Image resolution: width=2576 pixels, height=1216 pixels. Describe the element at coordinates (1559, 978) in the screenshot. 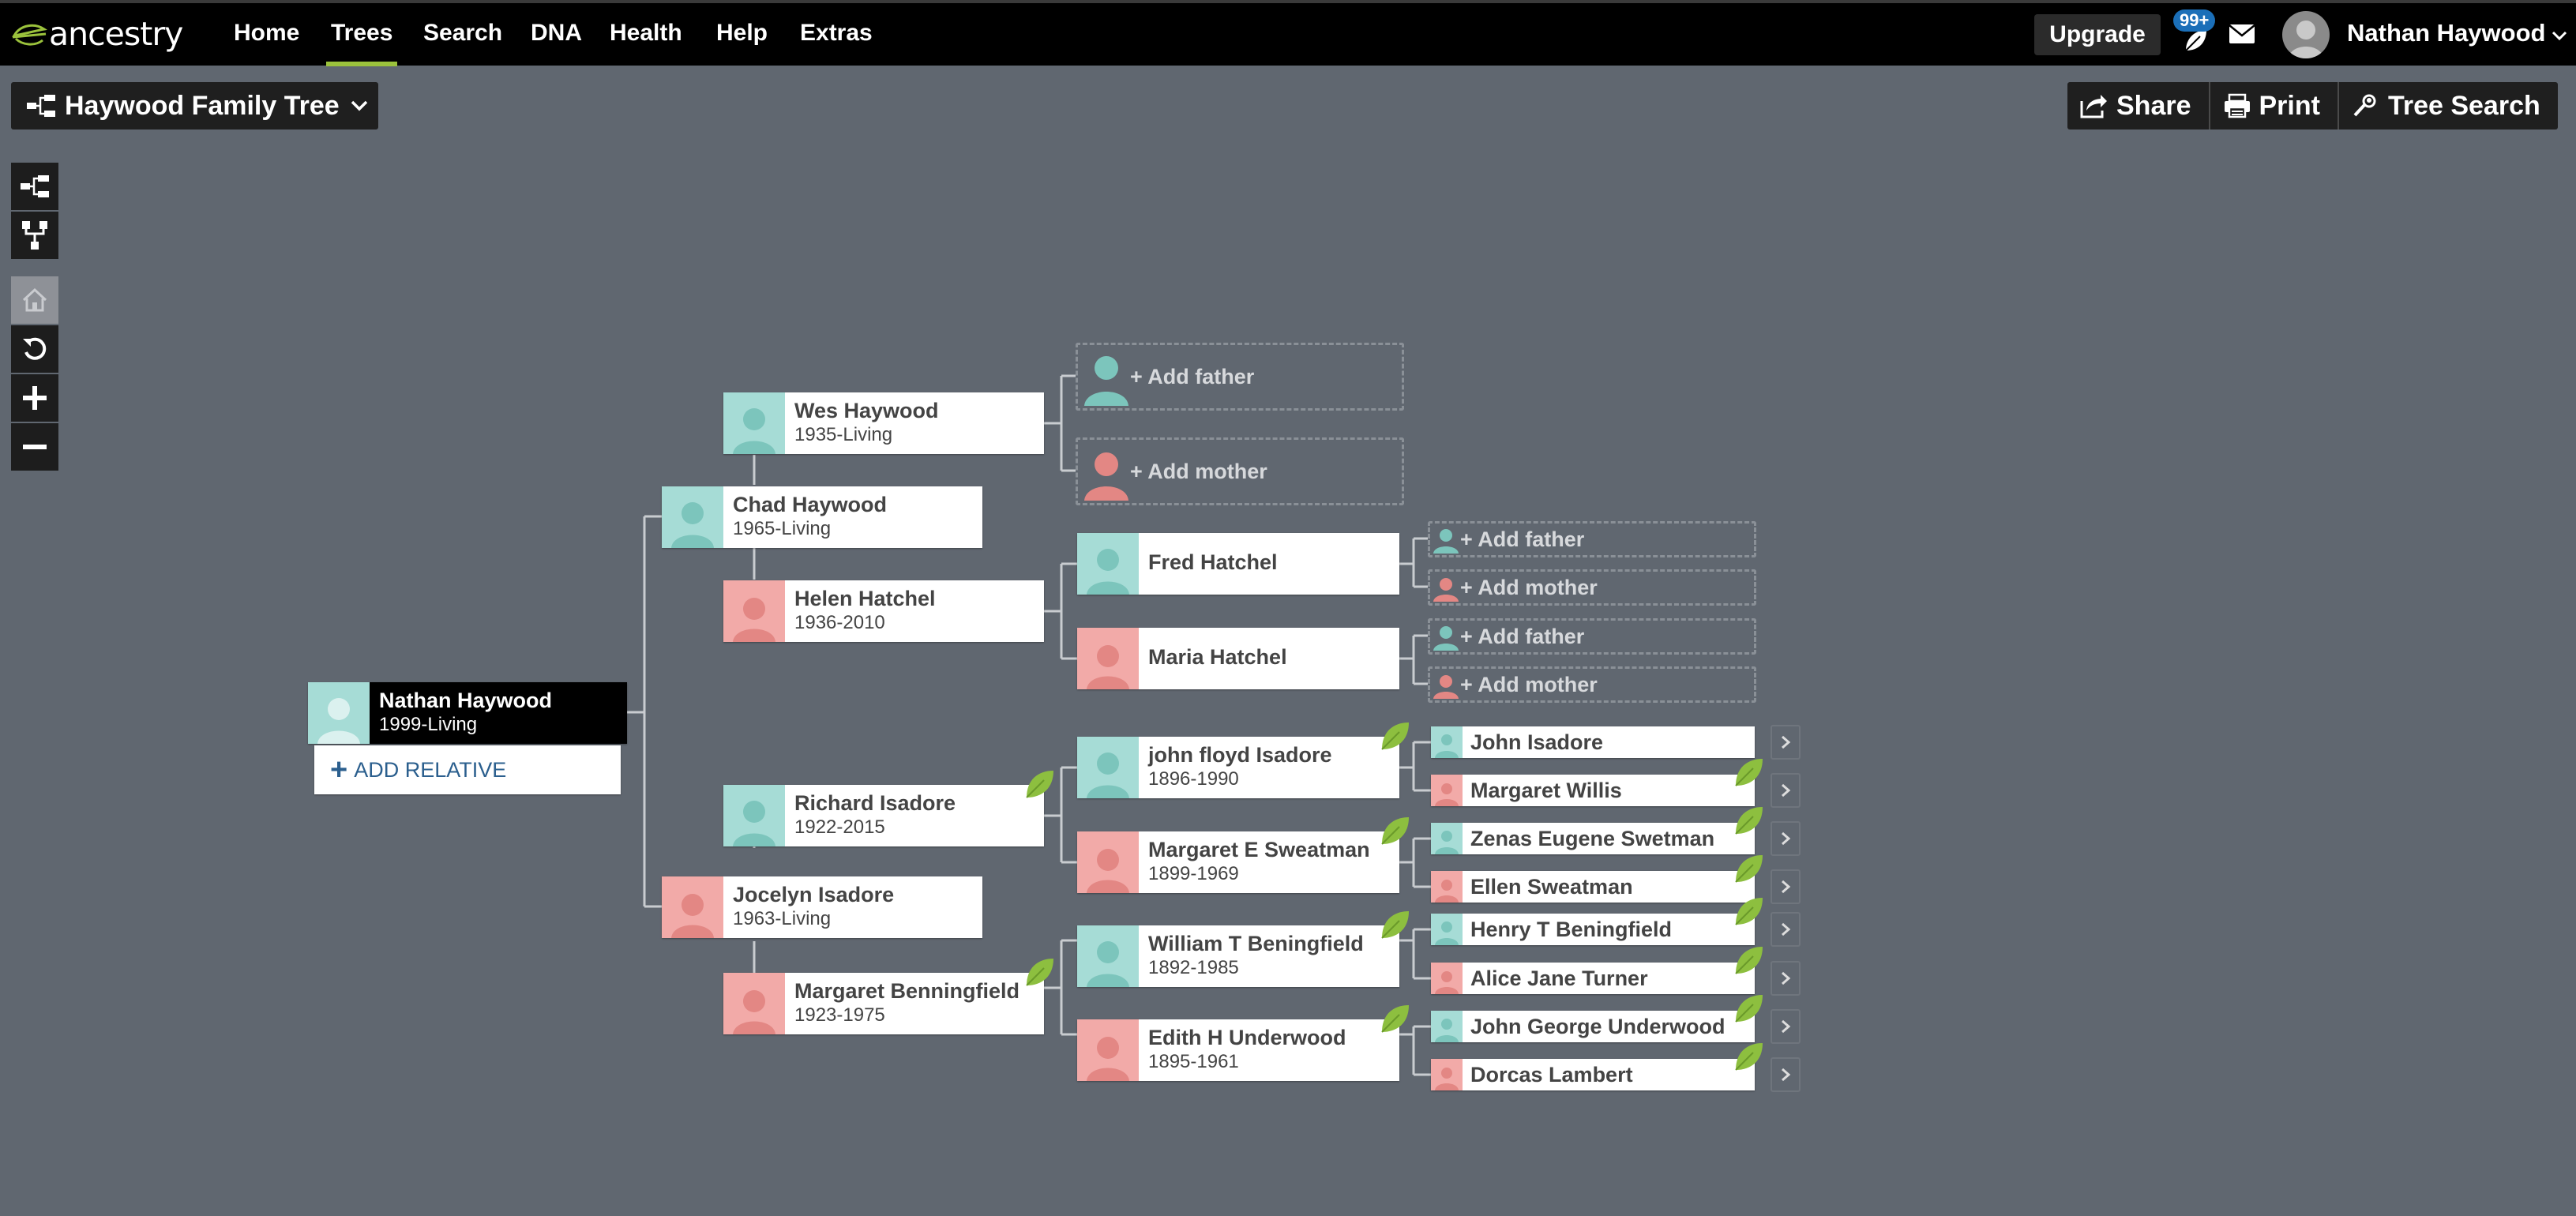

I see `person-name: Alice Jane Turner` at that location.